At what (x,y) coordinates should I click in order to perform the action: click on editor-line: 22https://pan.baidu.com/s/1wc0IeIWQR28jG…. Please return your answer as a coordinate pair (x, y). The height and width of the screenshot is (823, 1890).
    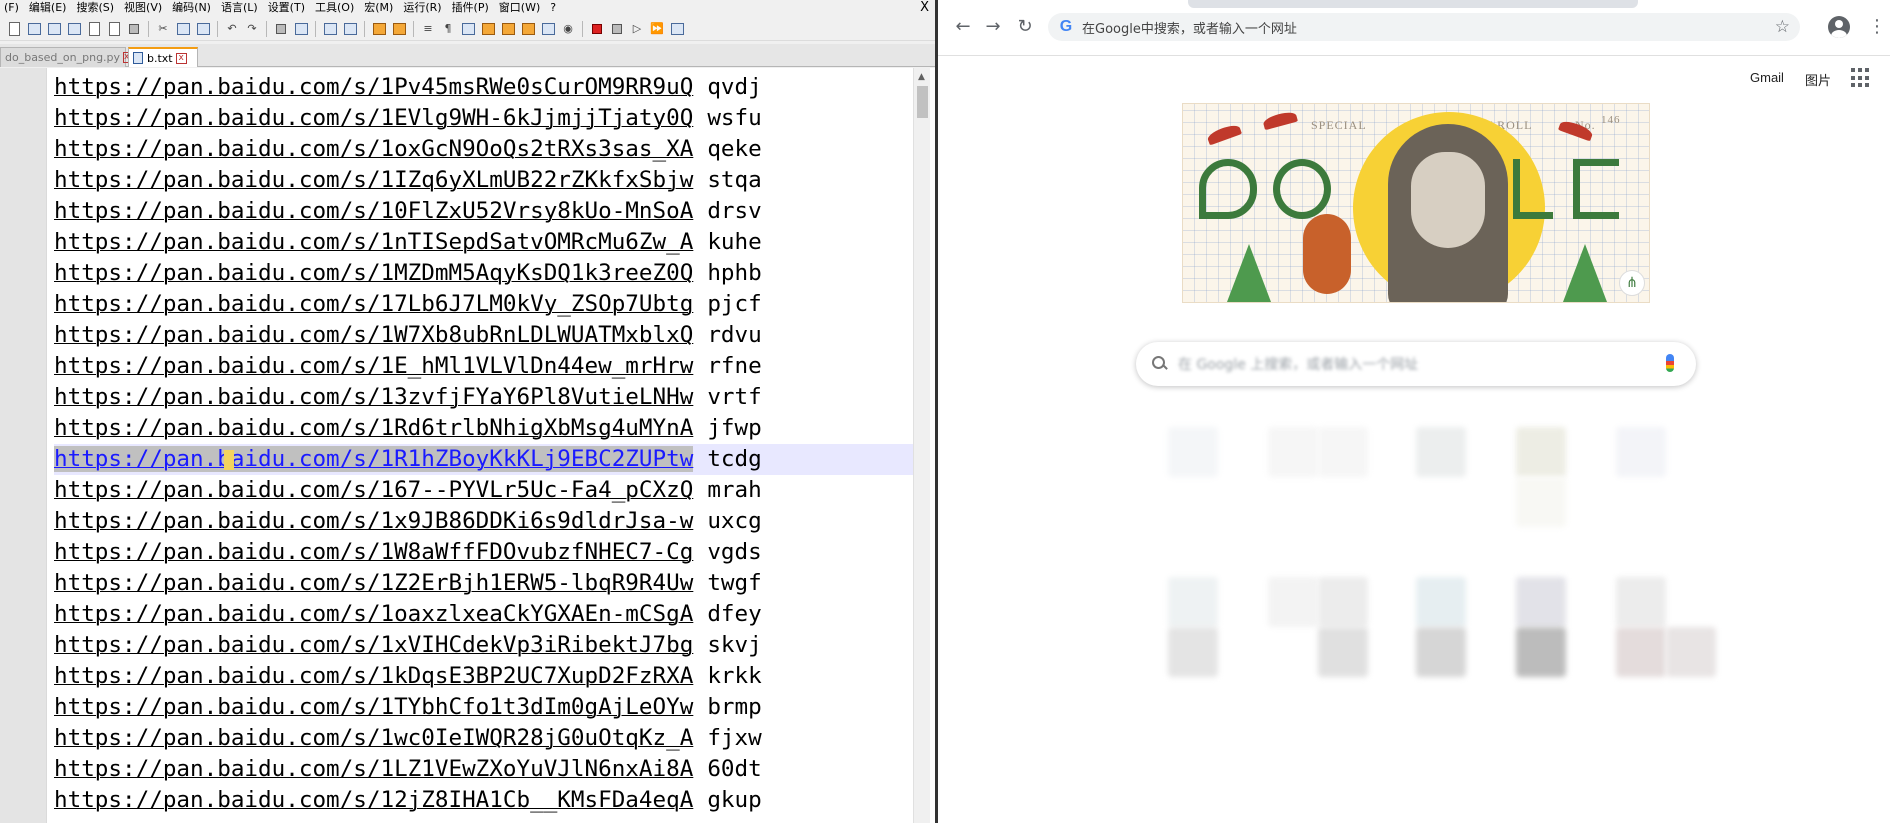
    Looking at the image, I should click on (484, 738).